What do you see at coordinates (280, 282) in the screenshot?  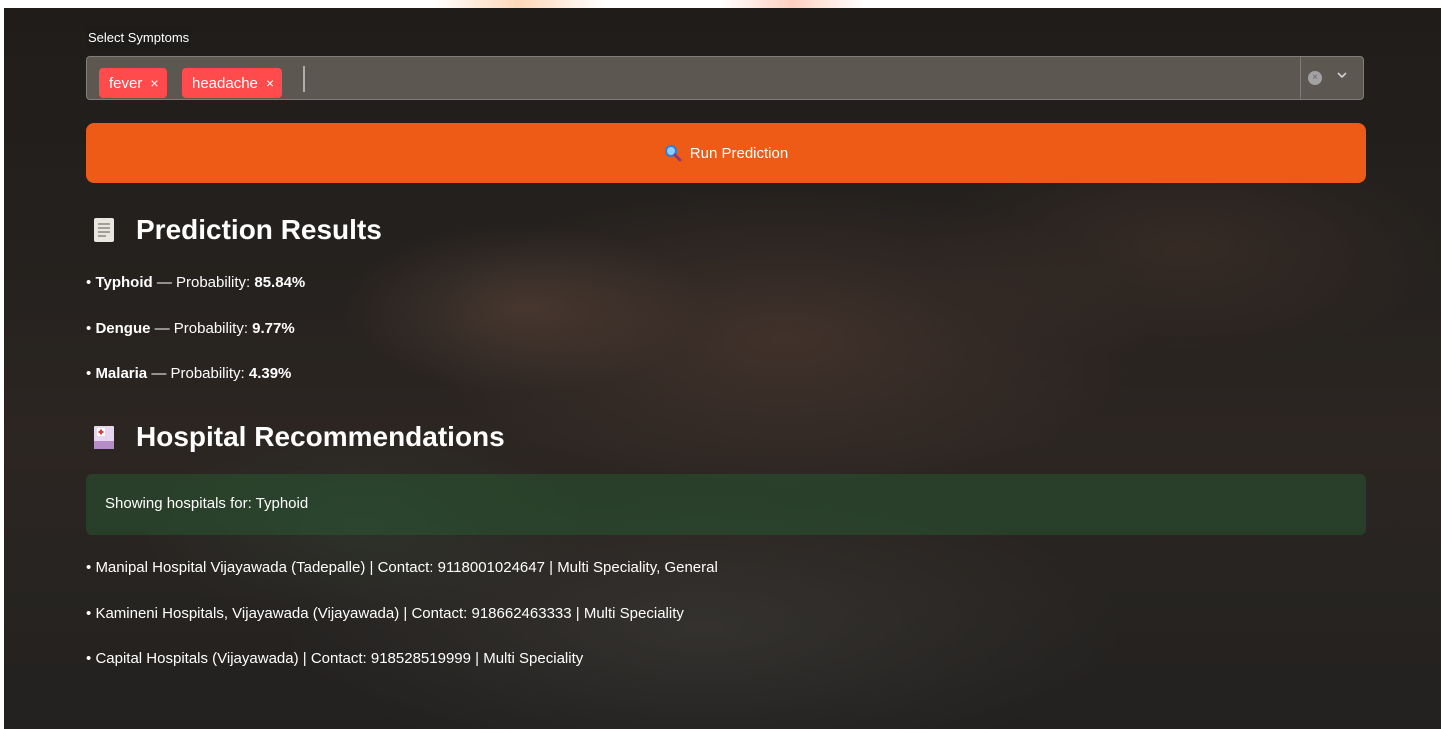 I see `probability-value: 85.84%` at bounding box center [280, 282].